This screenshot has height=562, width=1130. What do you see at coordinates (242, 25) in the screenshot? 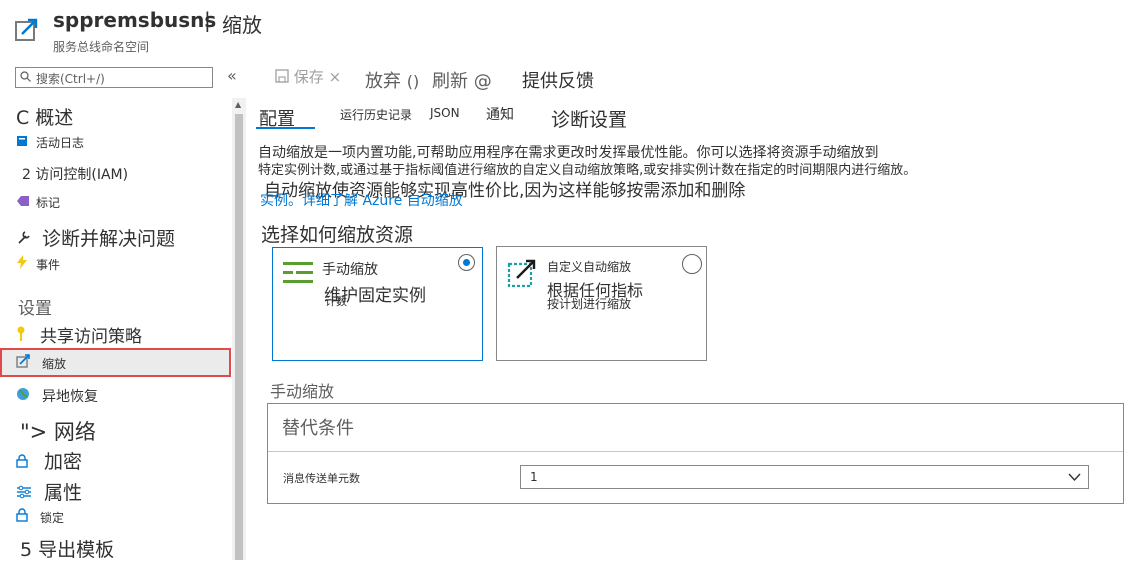
I see `page-title: 缩放` at bounding box center [242, 25].